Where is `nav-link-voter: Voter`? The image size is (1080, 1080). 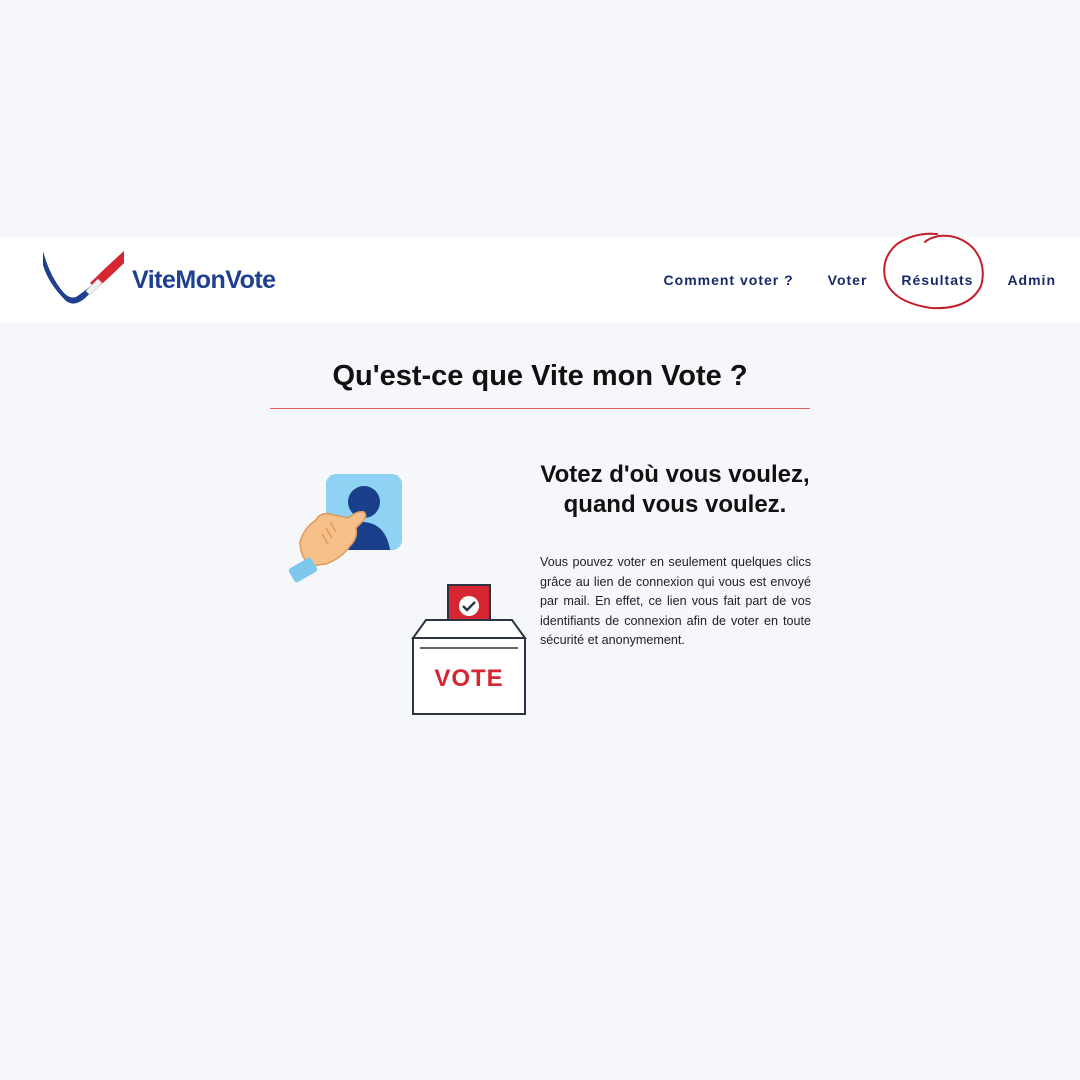 nav-link-voter: Voter is located at coordinates (848, 280).